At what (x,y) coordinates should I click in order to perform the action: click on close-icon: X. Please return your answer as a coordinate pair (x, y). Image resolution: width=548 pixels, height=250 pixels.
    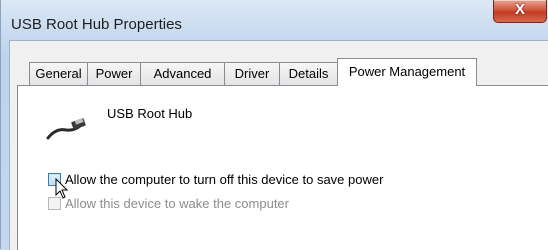
    Looking at the image, I should click on (519, 9).